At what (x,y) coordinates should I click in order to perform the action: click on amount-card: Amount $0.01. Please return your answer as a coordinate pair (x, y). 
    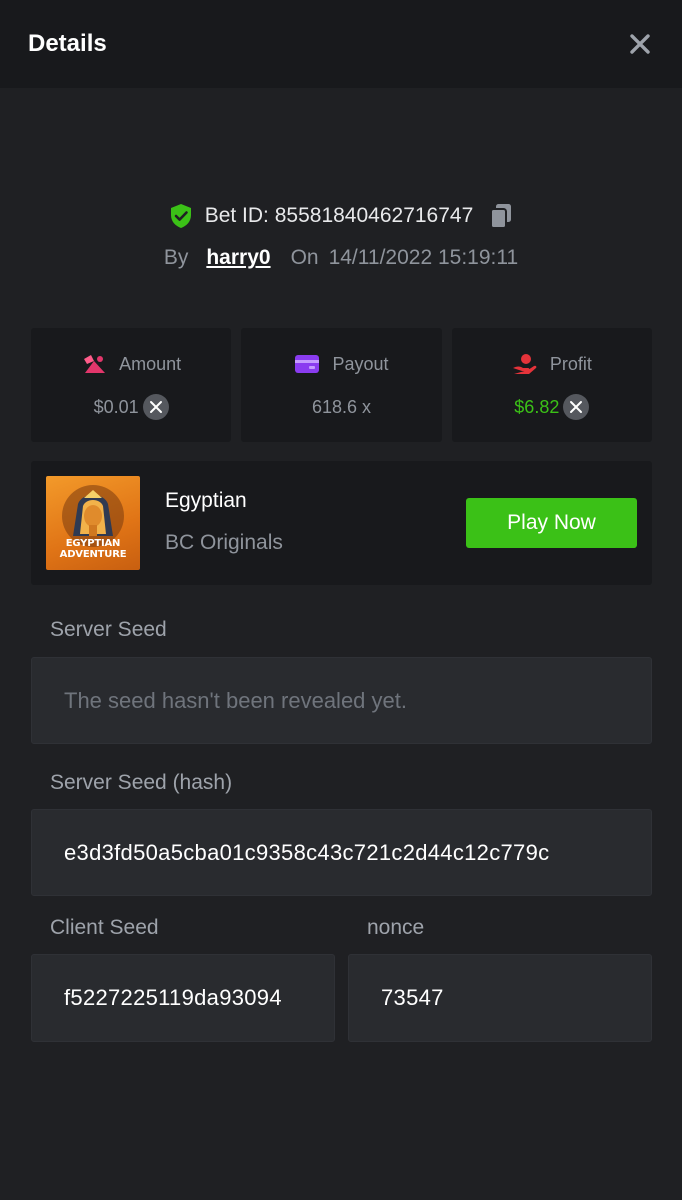
    Looking at the image, I should click on (131, 385).